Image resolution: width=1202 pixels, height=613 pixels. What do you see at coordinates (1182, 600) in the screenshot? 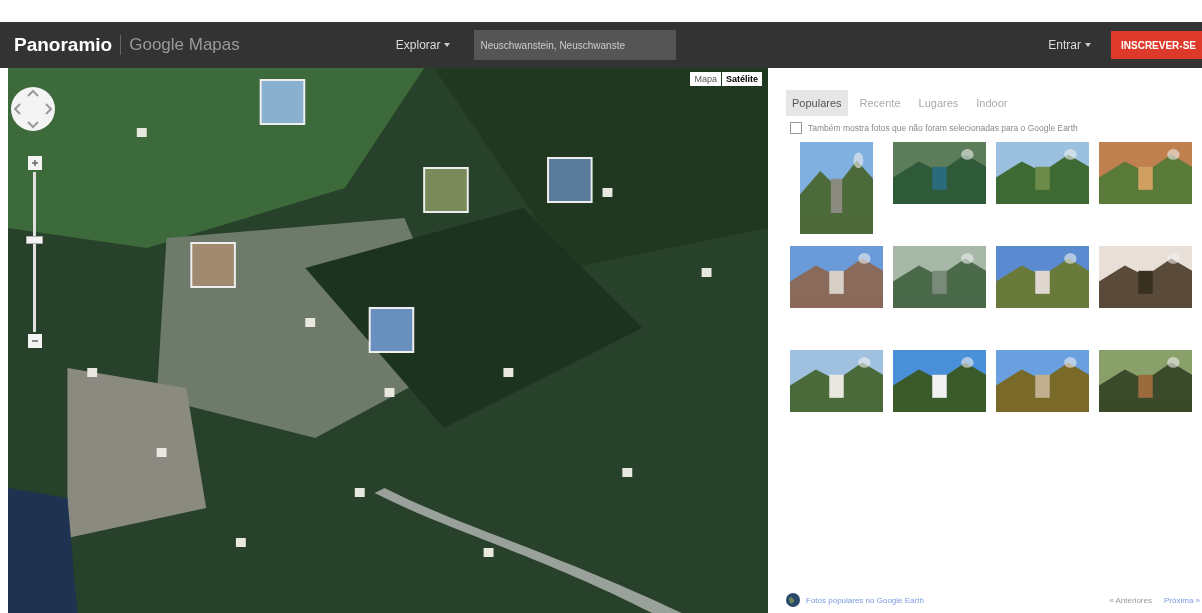
I see `next-link: Próxima »` at bounding box center [1182, 600].